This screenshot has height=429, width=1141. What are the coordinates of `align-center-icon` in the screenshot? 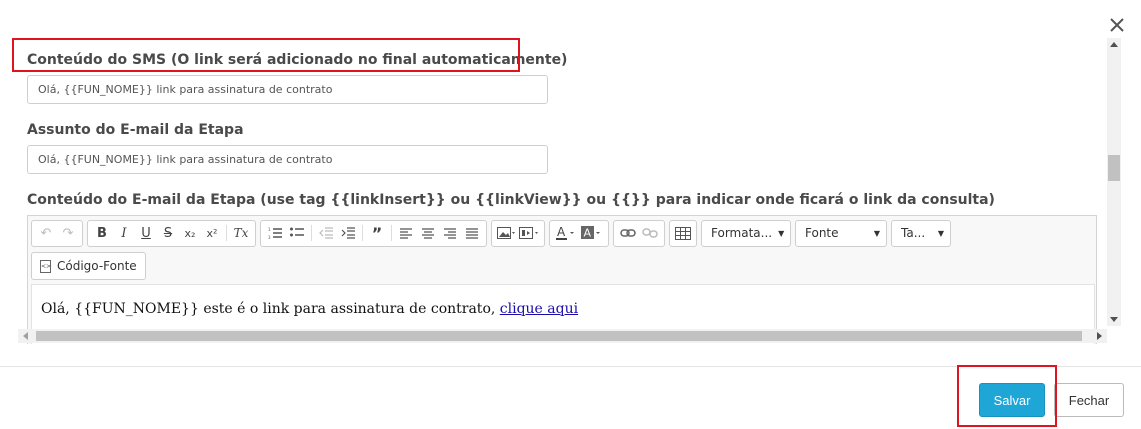 It's located at (428, 233).